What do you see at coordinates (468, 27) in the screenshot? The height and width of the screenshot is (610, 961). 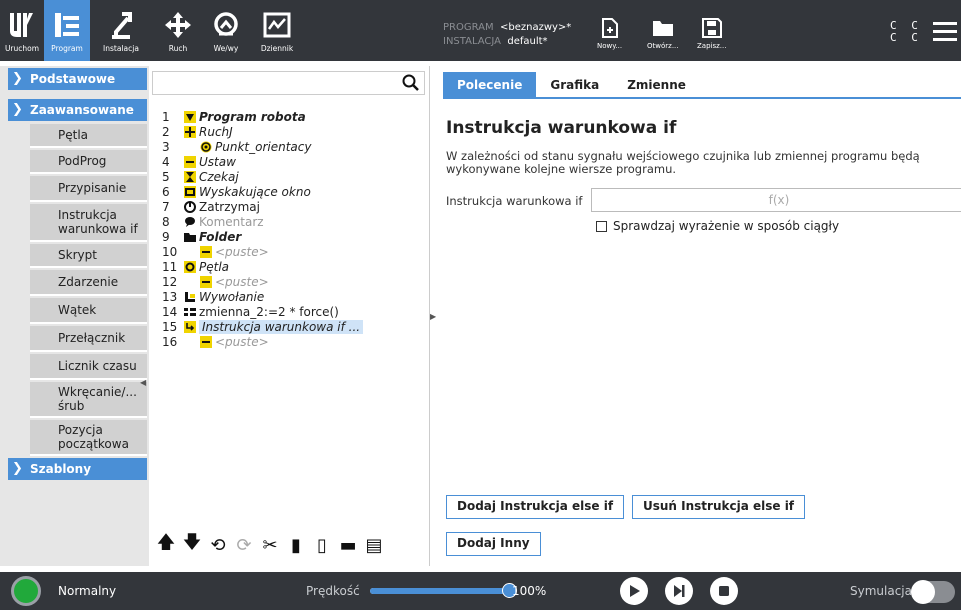 I see `program-label: PROGRAM` at bounding box center [468, 27].